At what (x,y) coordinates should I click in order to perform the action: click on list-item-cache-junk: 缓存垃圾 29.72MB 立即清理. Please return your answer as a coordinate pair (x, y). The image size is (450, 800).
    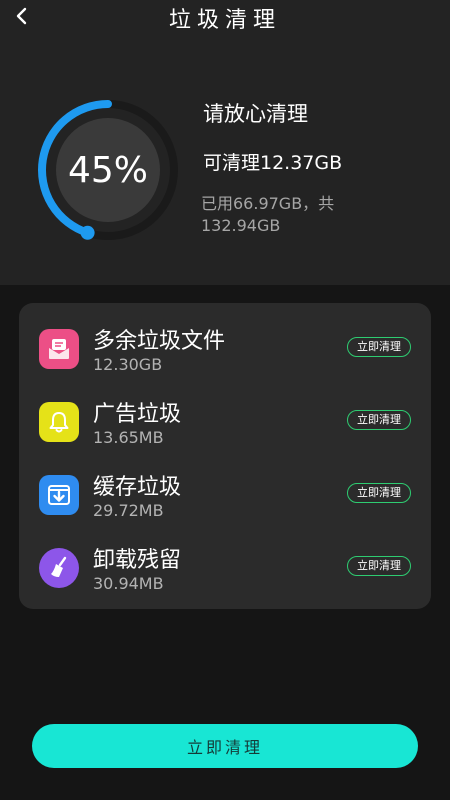
    Looking at the image, I should click on (225, 497).